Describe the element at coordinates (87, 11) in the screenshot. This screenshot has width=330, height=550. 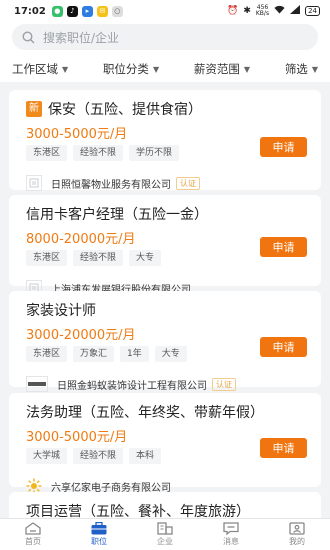
I see `video-app-icon: ▸` at that location.